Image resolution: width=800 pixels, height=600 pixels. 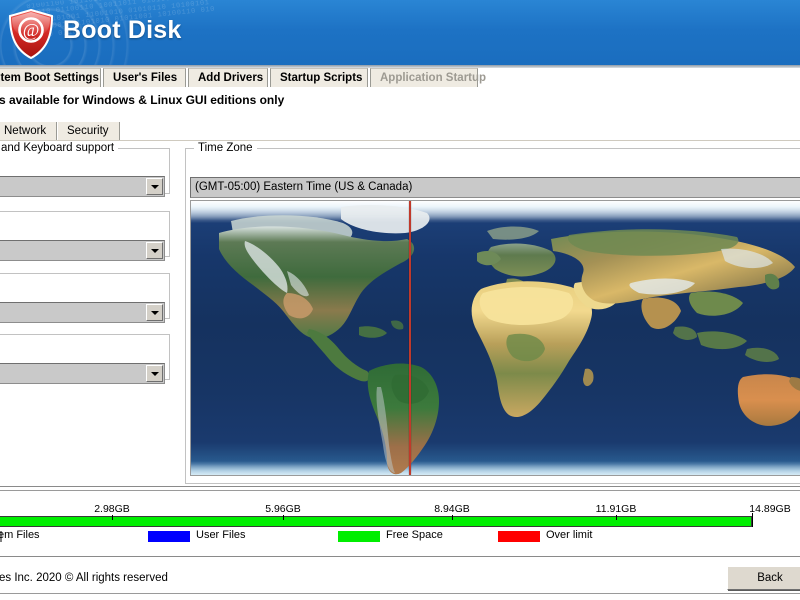 I want to click on autostart-combo: 30, so click(x=82, y=373).